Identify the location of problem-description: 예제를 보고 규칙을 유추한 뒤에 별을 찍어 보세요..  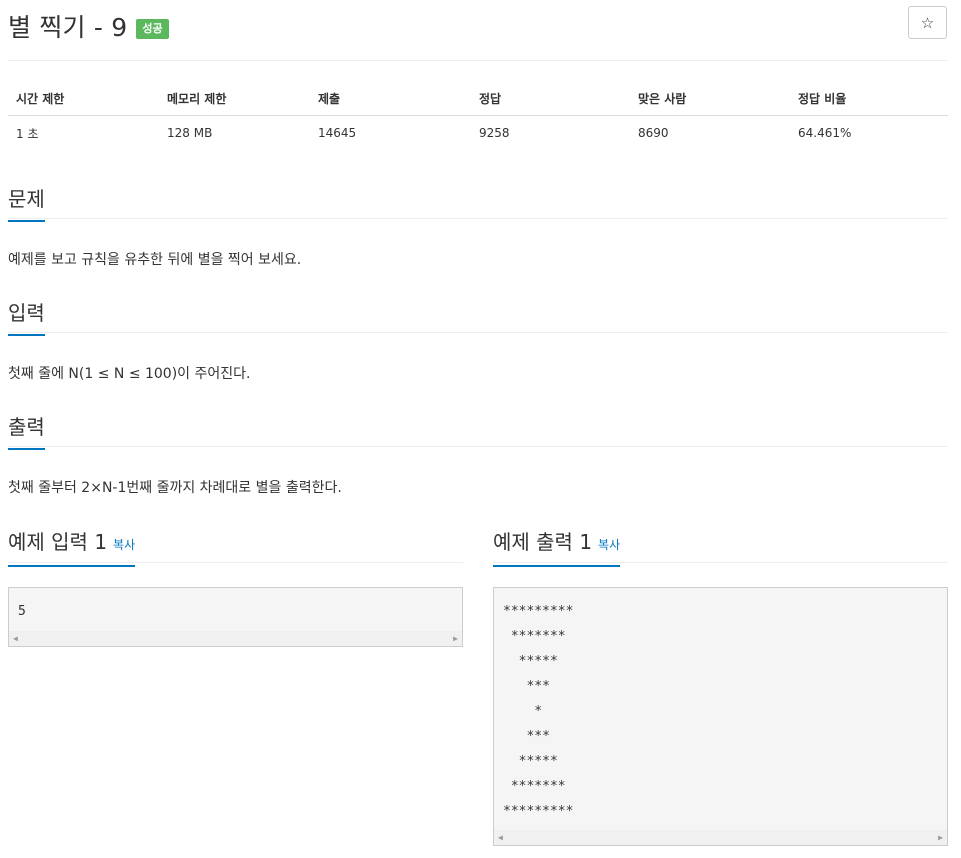
(155, 260).